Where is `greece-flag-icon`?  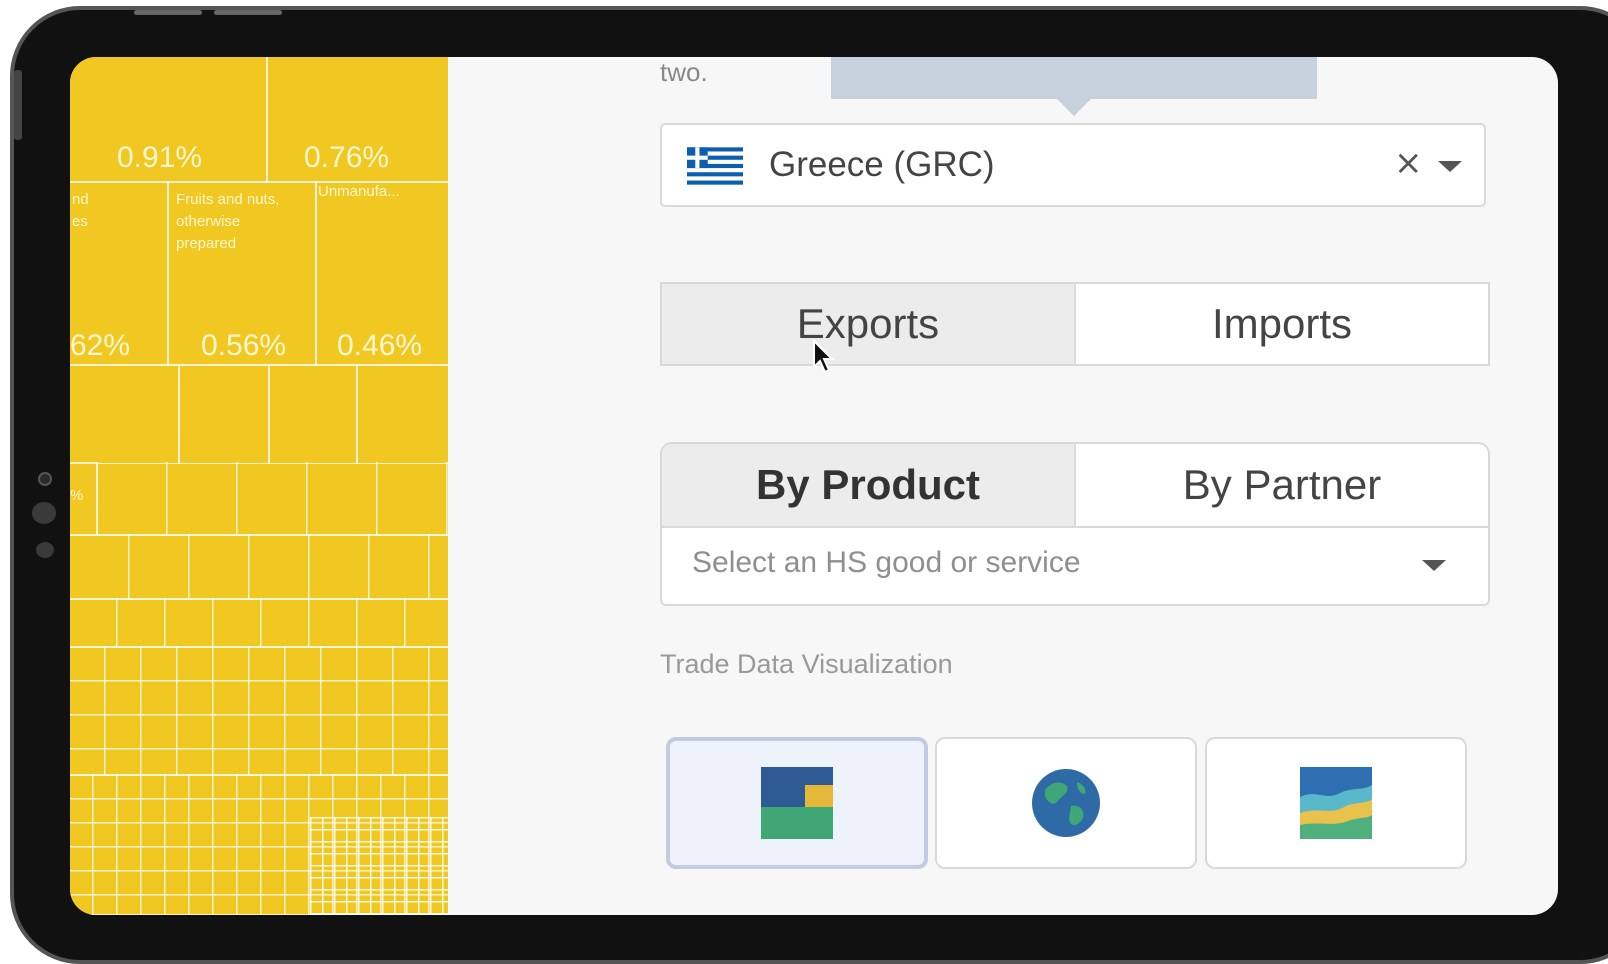
greece-flag-icon is located at coordinates (715, 166).